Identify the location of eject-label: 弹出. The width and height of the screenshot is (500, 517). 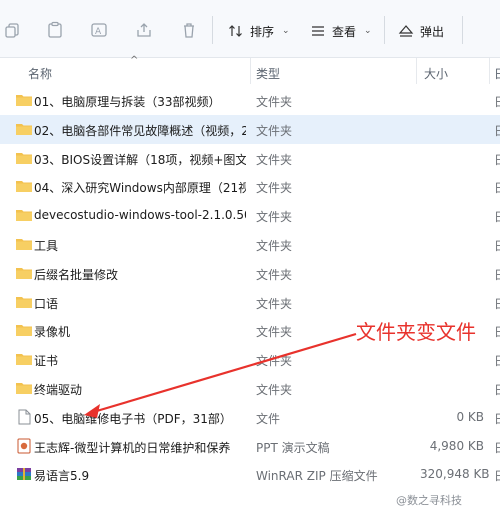
(432, 31).